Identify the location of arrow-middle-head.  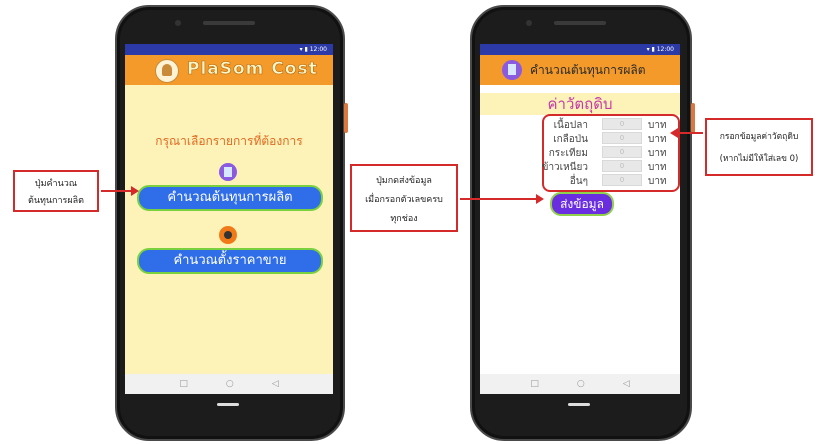
(540, 199).